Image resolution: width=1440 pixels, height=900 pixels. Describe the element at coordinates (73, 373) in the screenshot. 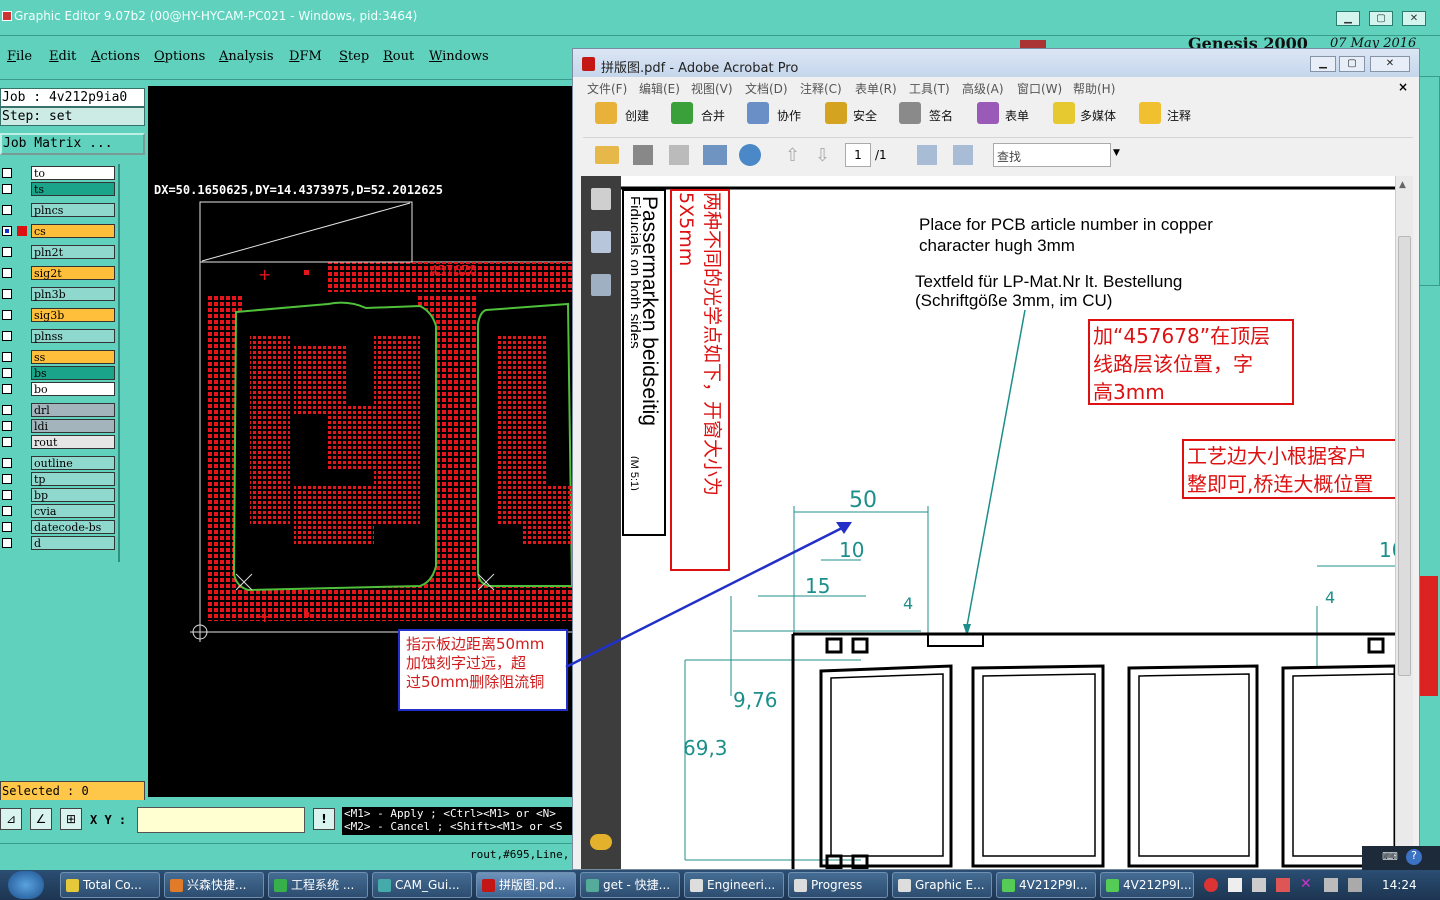

I see `layer-name: bs` at that location.